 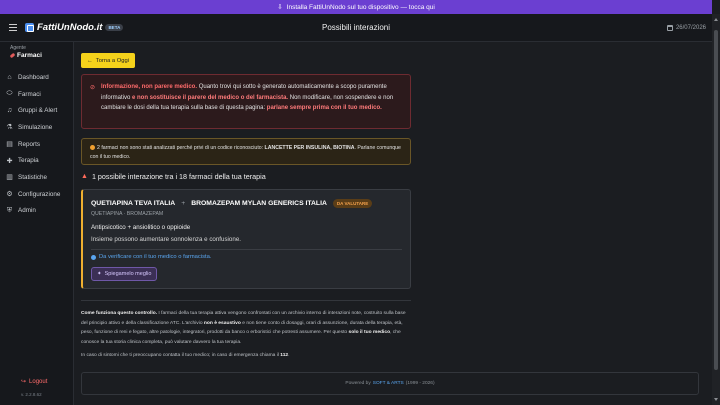 What do you see at coordinates (29, 55) in the screenshot?
I see `agent-value: Farmaci` at bounding box center [29, 55].